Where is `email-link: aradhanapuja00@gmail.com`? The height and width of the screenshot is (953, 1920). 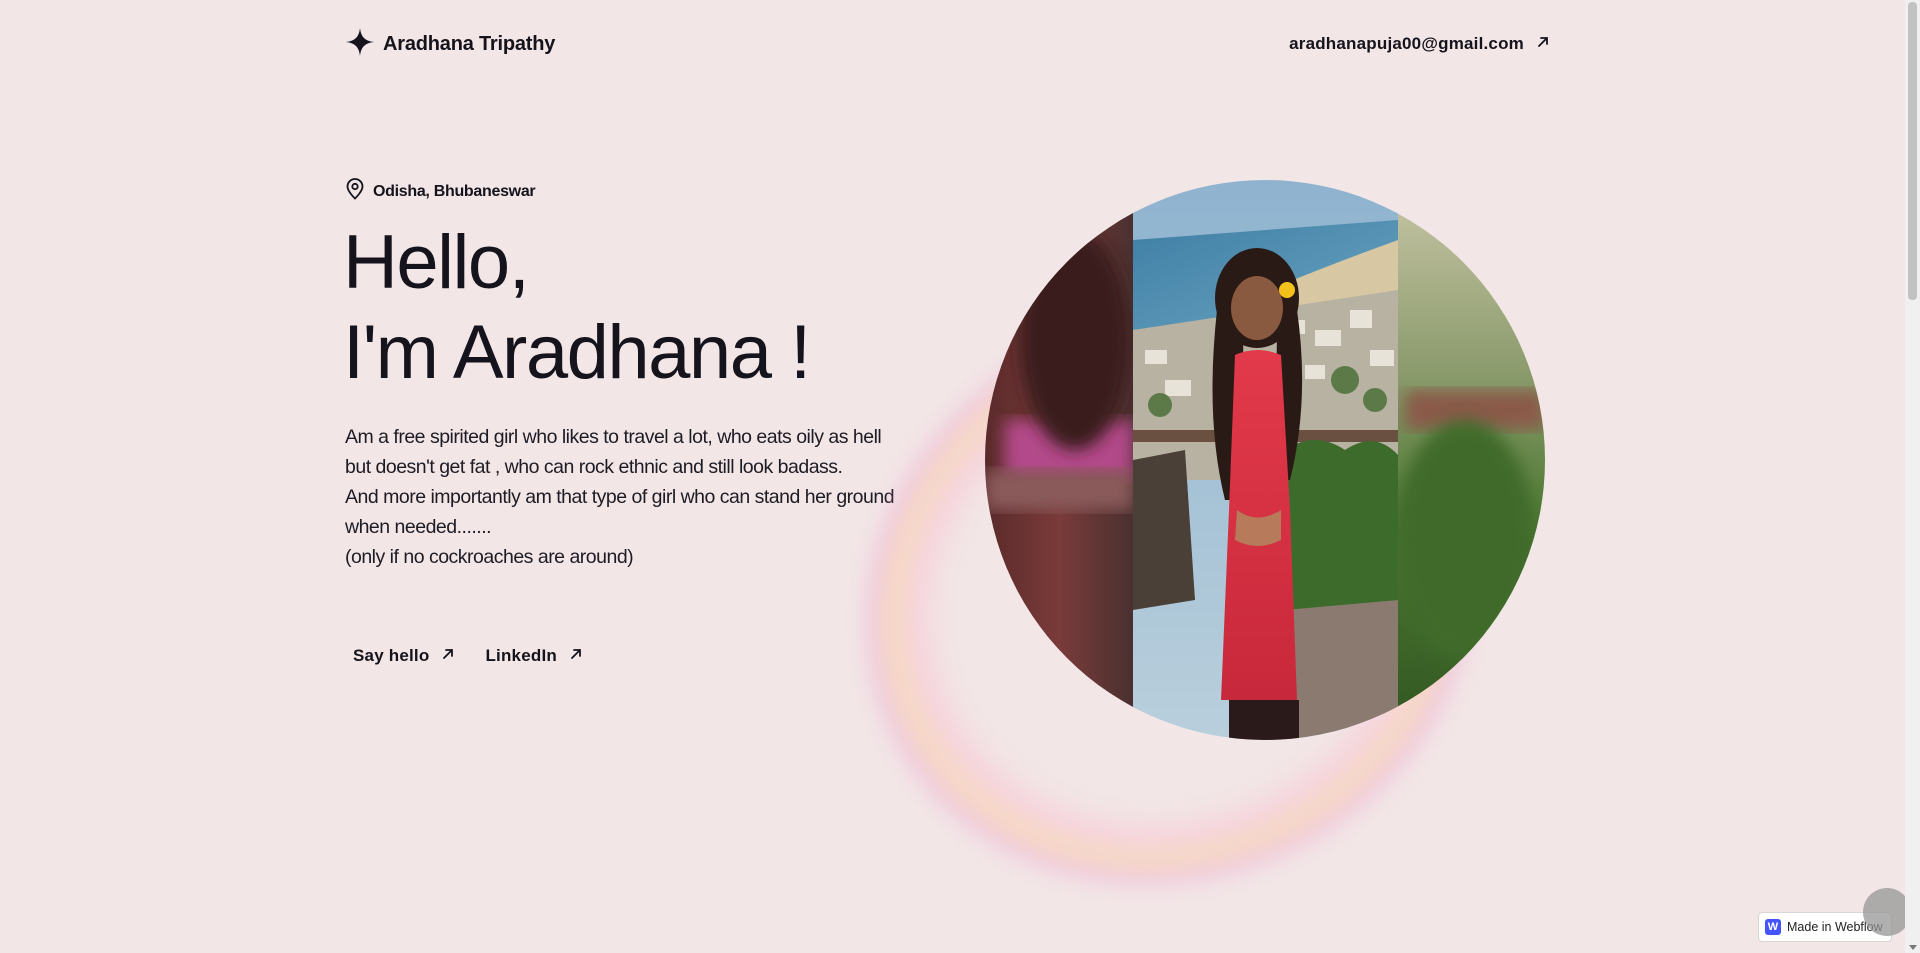 email-link: aradhanapuja00@gmail.com is located at coordinates (1419, 44).